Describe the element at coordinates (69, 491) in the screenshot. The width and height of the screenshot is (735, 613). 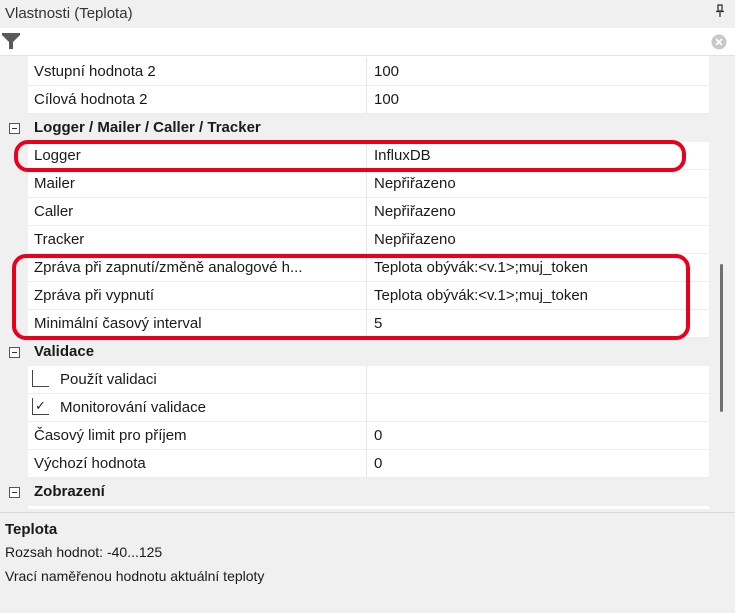
I see `category-label: Zobrazení` at that location.